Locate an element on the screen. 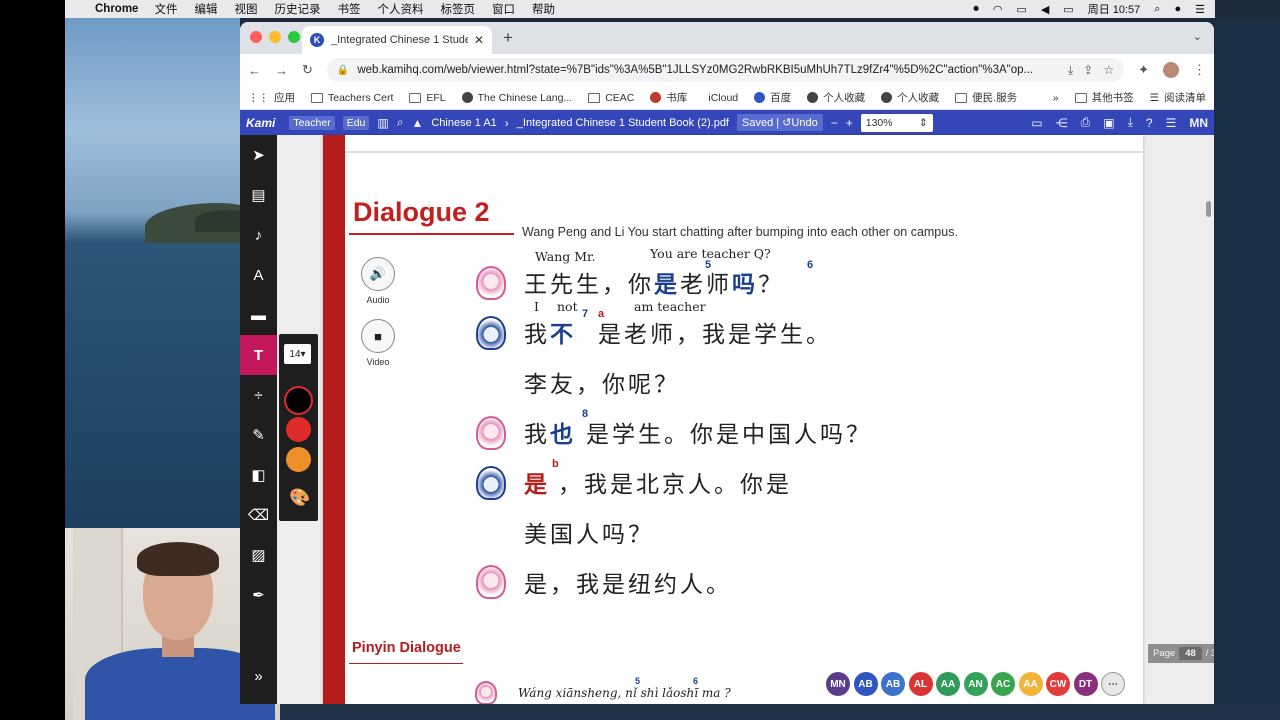 This screenshot has height=720, width=1280. new-tab-icon: + is located at coordinates (508, 38).